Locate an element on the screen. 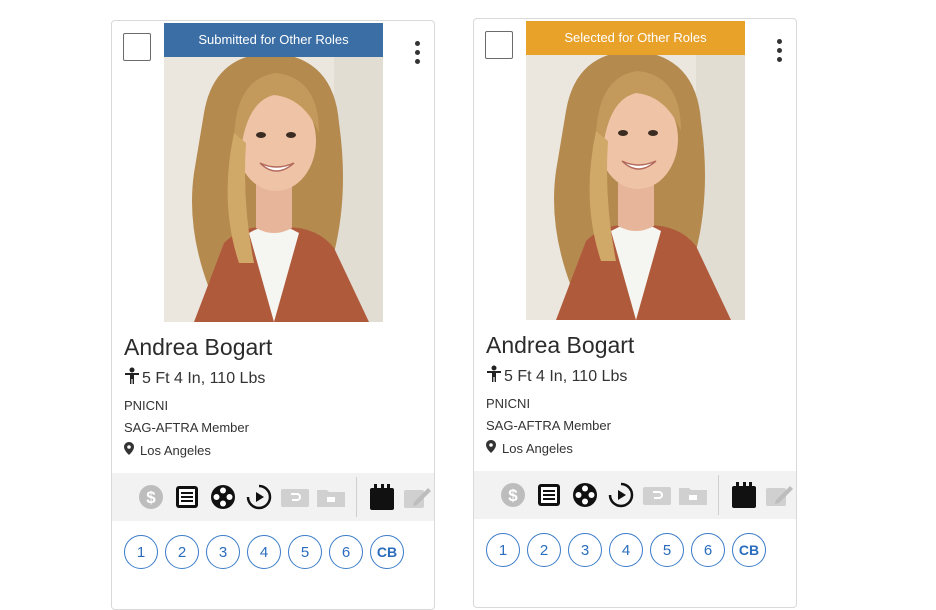 This screenshot has width=936, height=610. headshot-photo: Selected for Other Roles is located at coordinates (635, 170).